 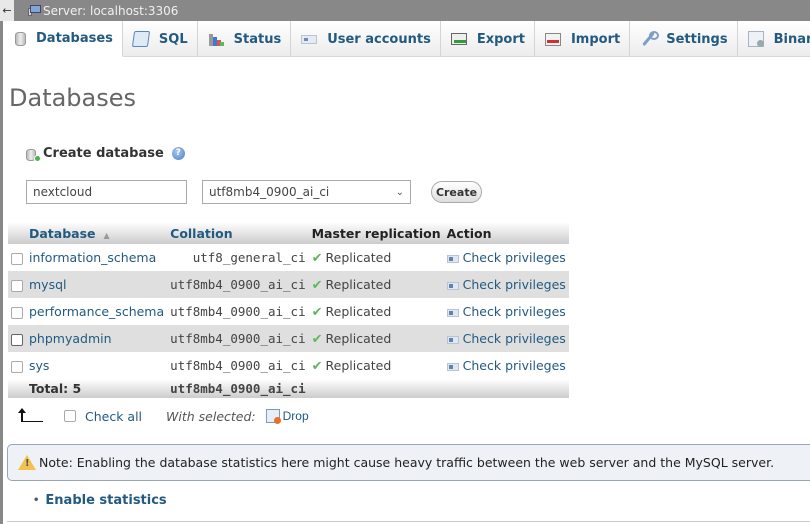 What do you see at coordinates (163, 416) in the screenshot?
I see `bulk-actions: Check all With selected: Drop` at bounding box center [163, 416].